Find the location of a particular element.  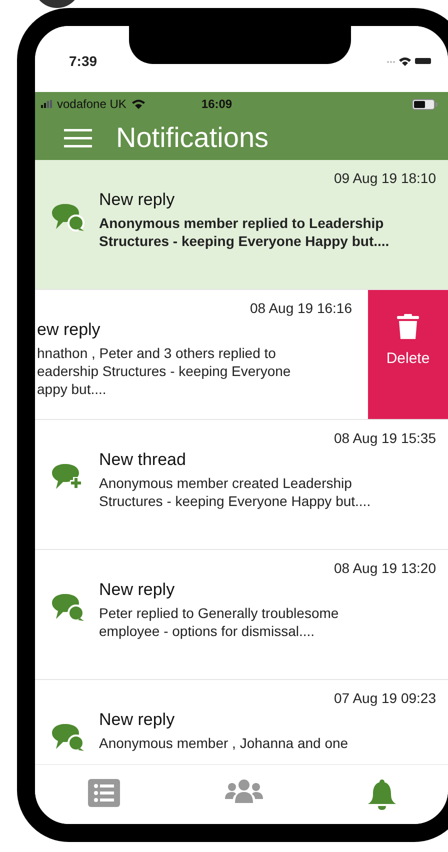

people-icon is located at coordinates (243, 791).